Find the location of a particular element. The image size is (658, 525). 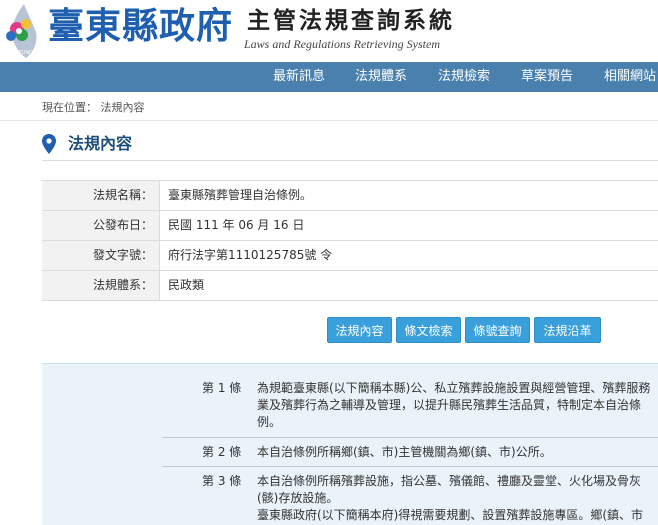

info-value-category: 民政類 is located at coordinates (186, 285).